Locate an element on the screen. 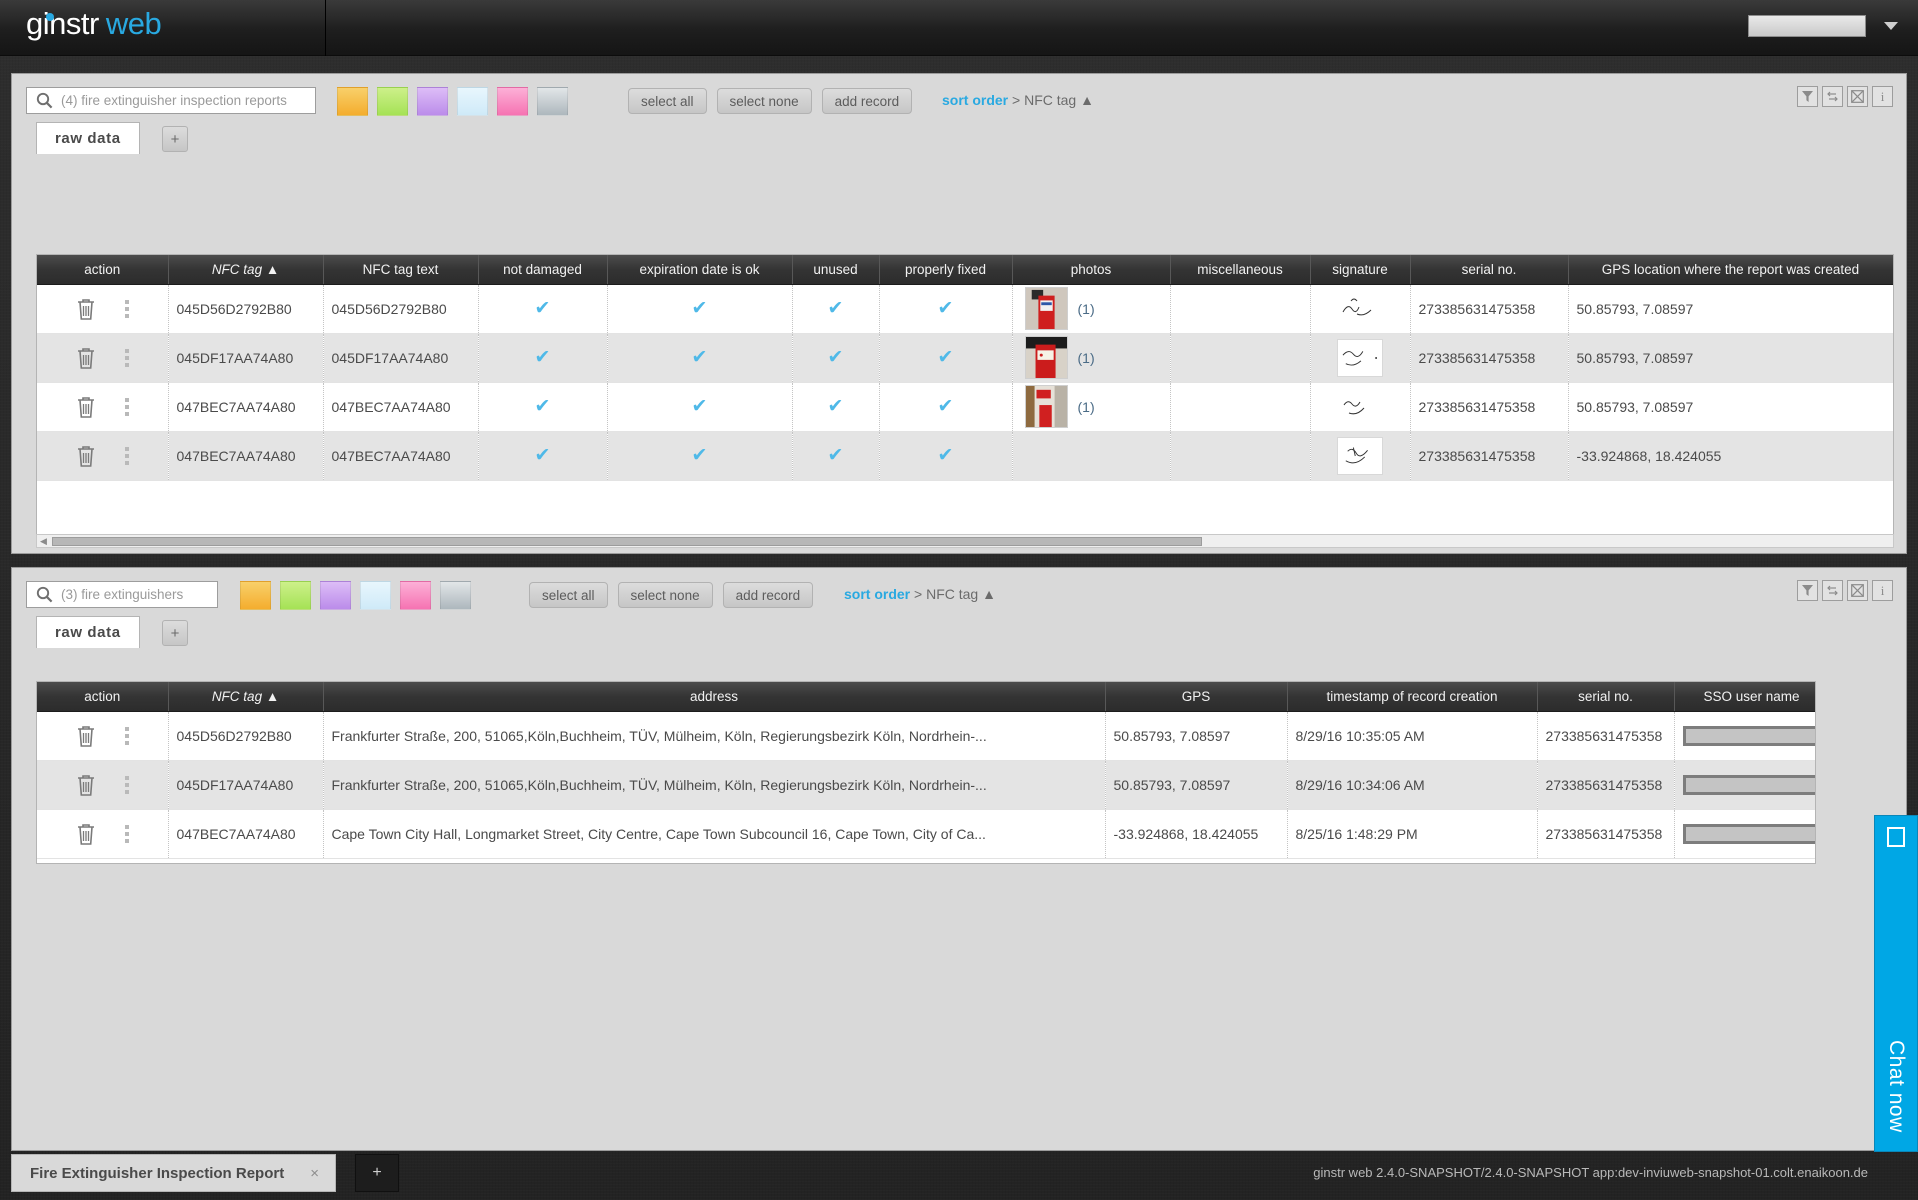 The image size is (1918, 1200). col-timestamp: timestamp of record creation is located at coordinates (1412, 697).